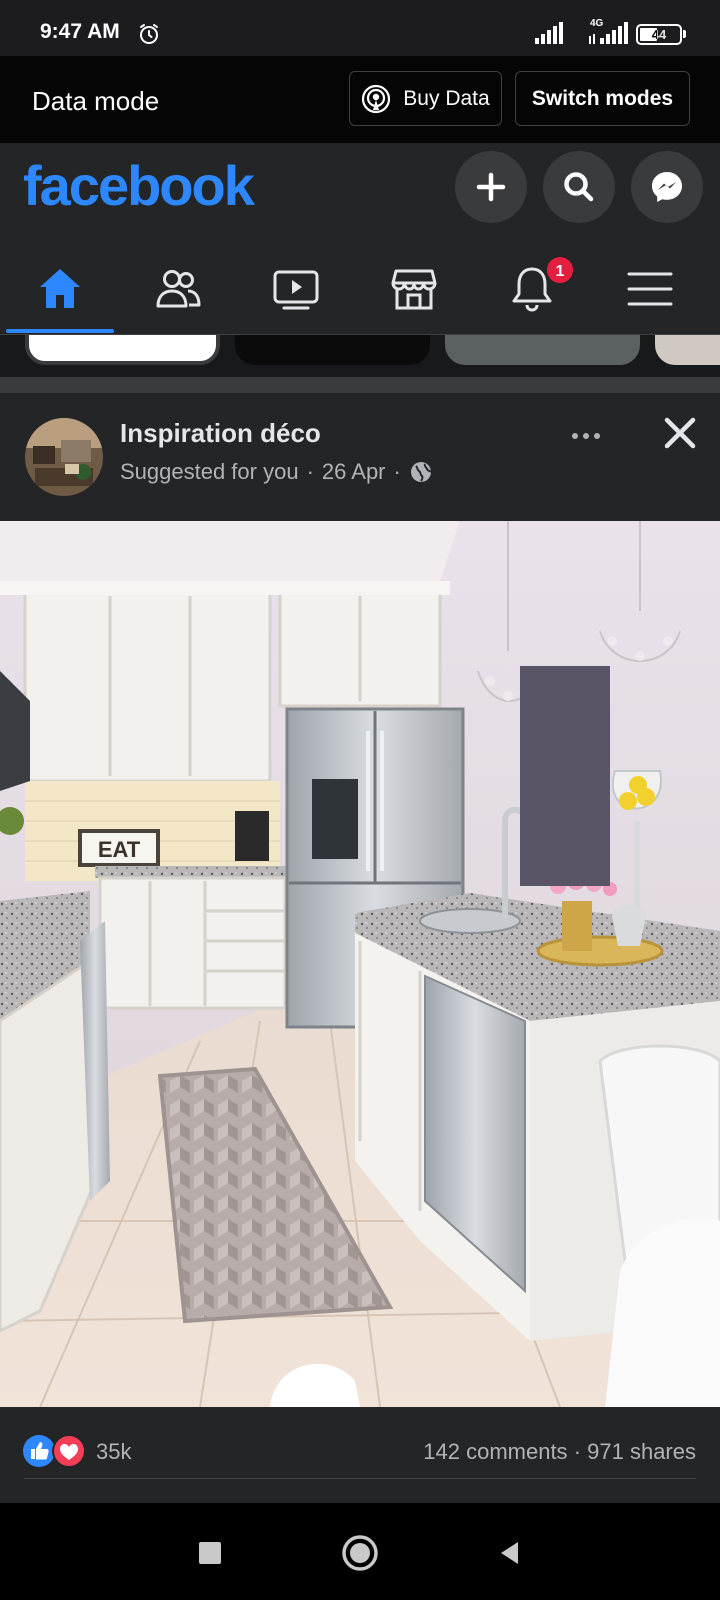 This screenshot has width=720, height=1600. Describe the element at coordinates (60, 331) in the screenshot. I see `active-tab-indicator` at that location.